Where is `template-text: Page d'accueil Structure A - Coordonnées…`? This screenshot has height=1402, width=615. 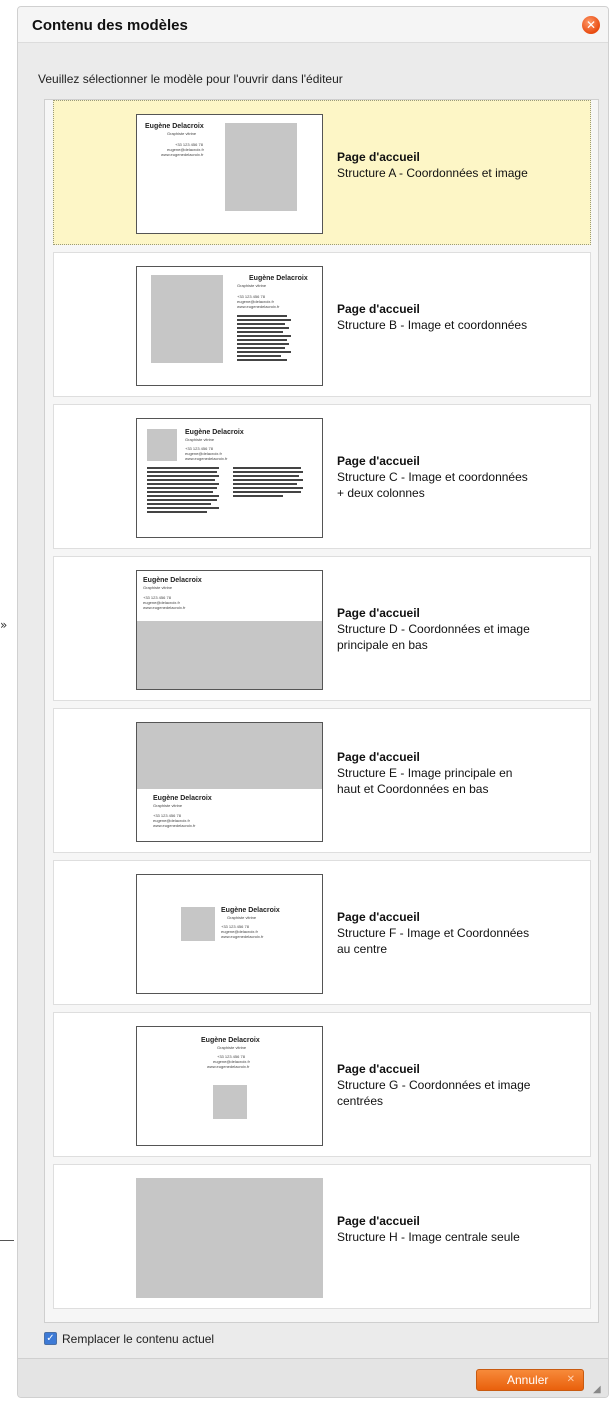 template-text: Page d'accueil Structure A - Coordonnées… is located at coordinates (434, 165).